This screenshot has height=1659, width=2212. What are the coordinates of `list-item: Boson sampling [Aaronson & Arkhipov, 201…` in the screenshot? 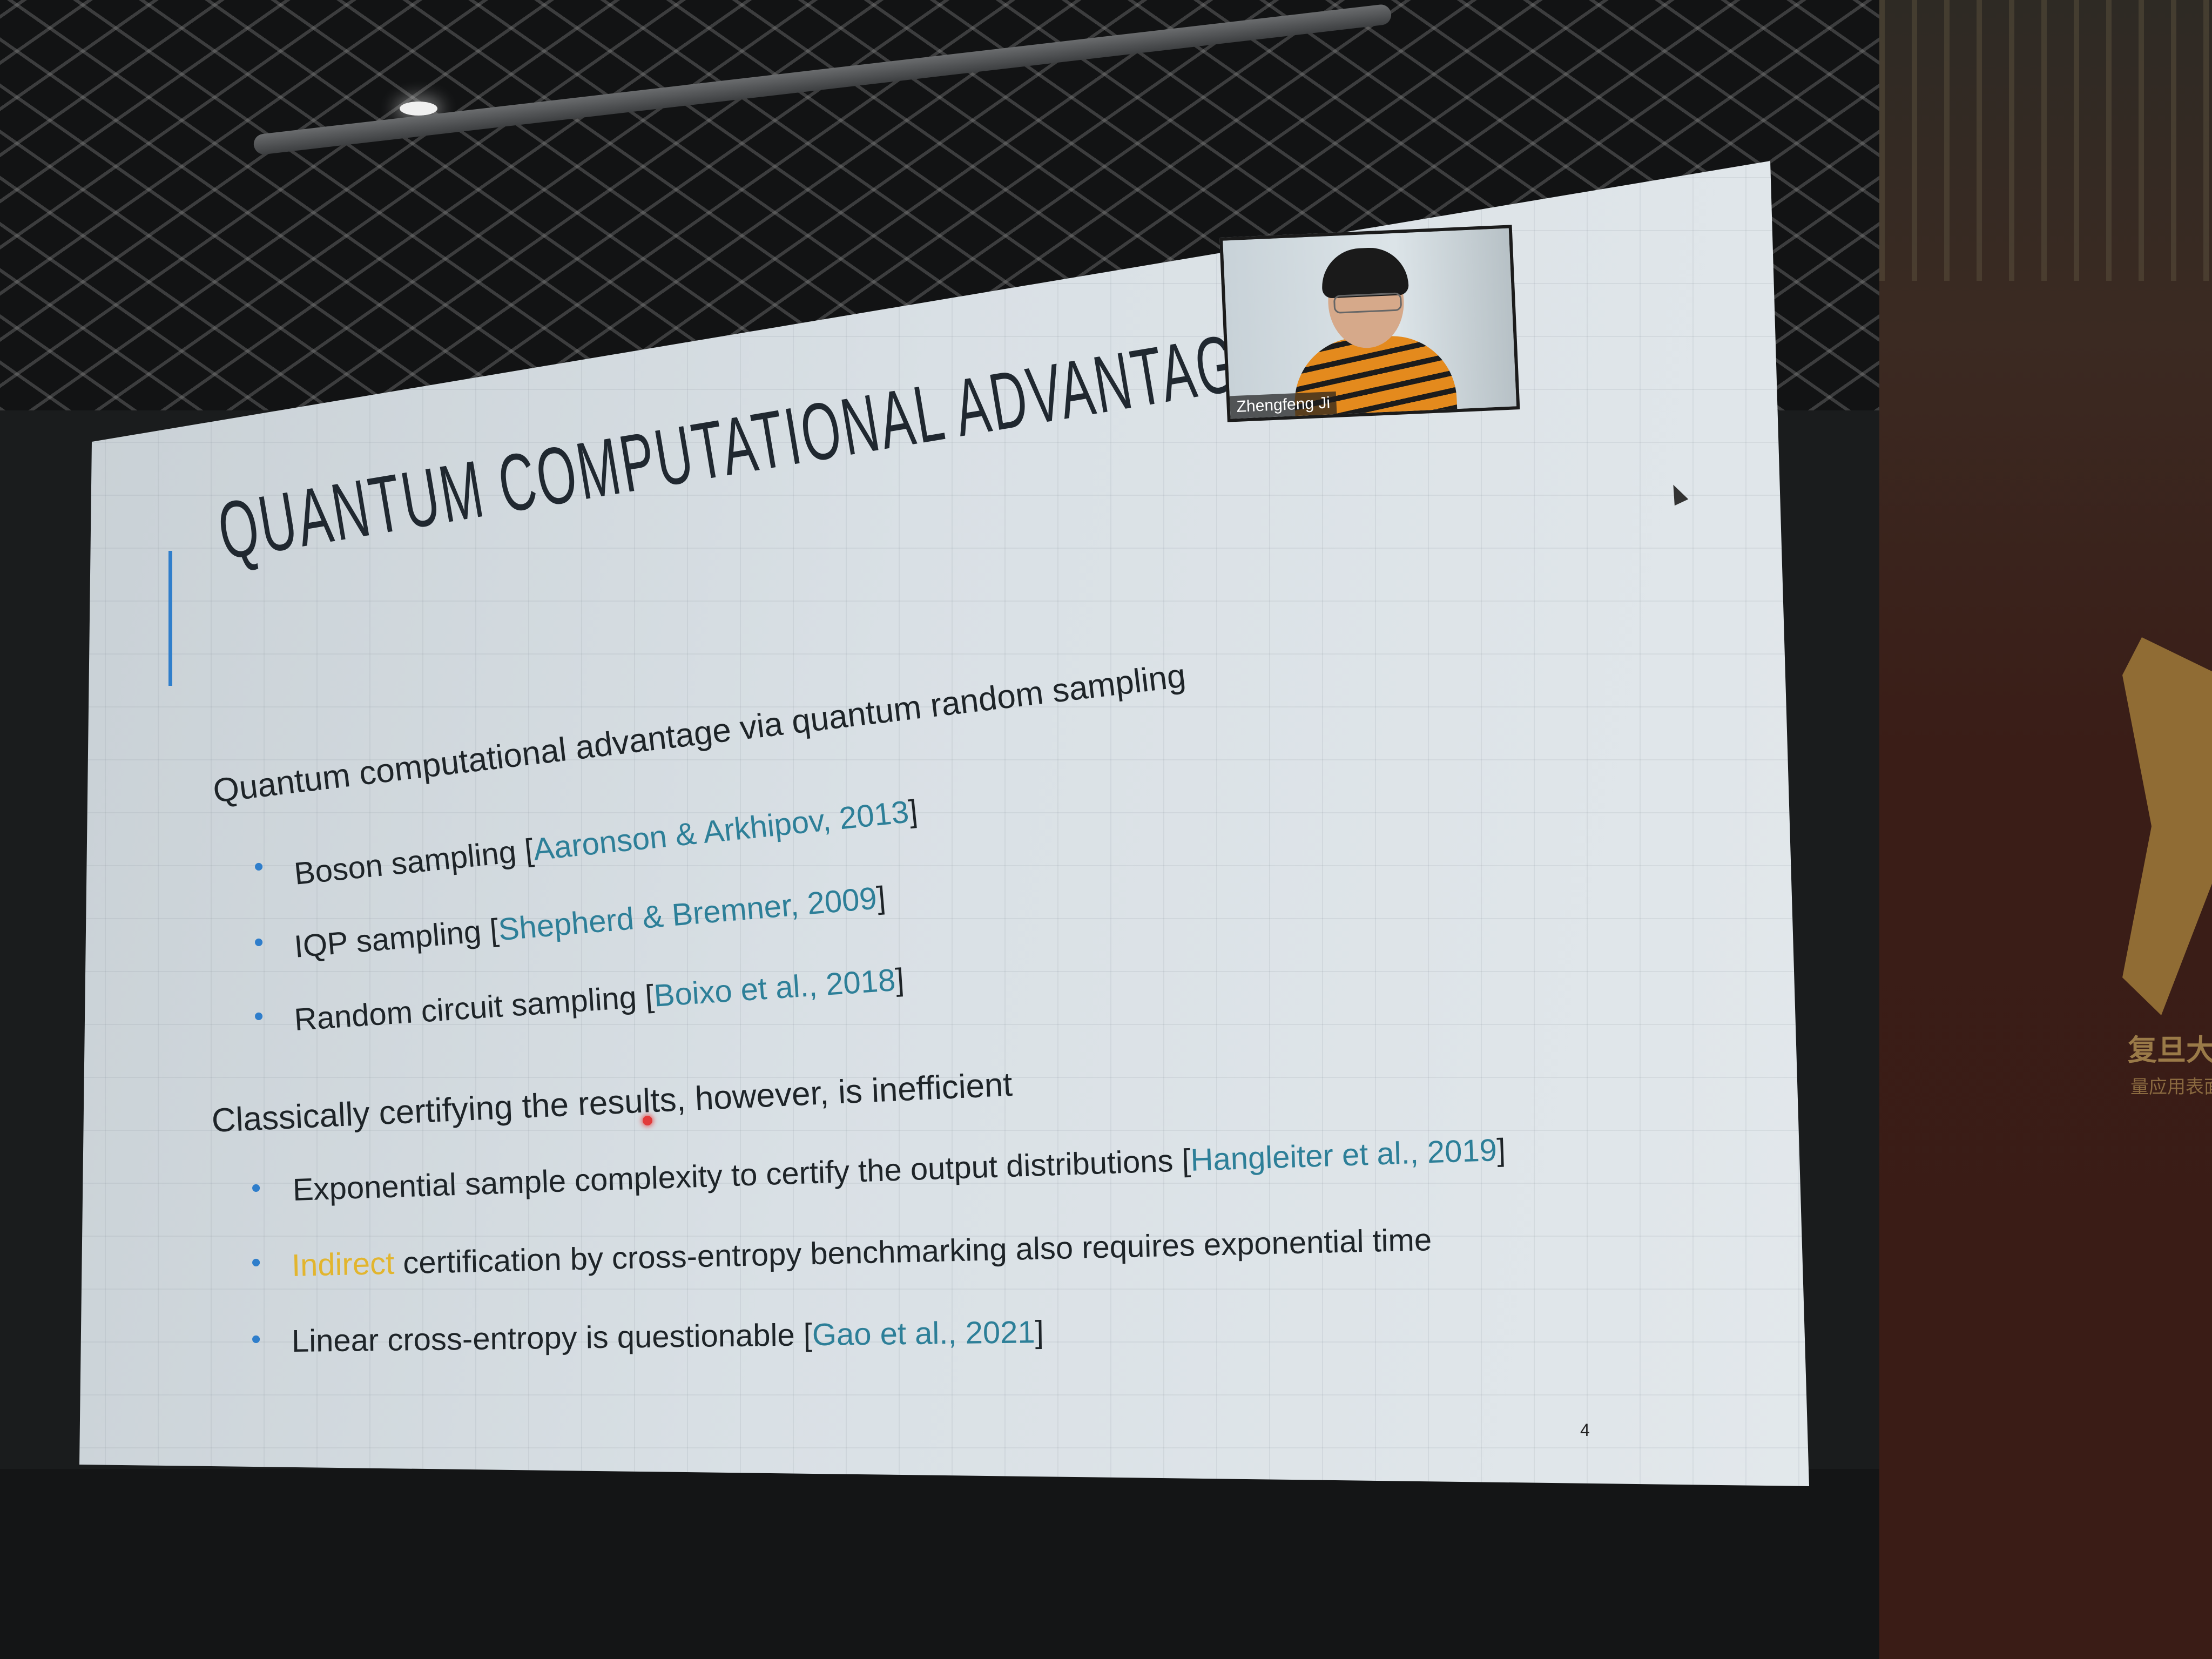 It's located at (606, 842).